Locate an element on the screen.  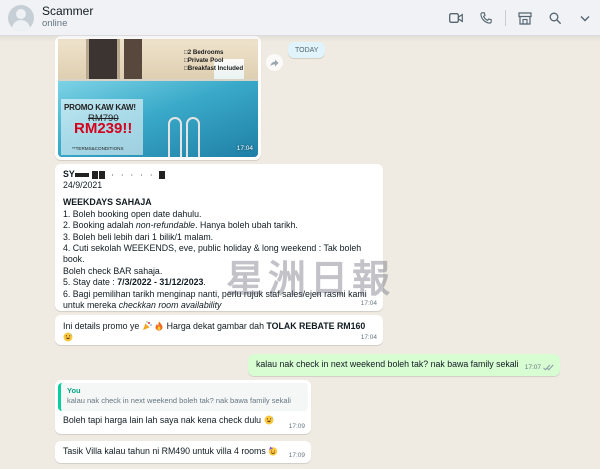
chat-header: Scammer online is located at coordinates (300, 18).